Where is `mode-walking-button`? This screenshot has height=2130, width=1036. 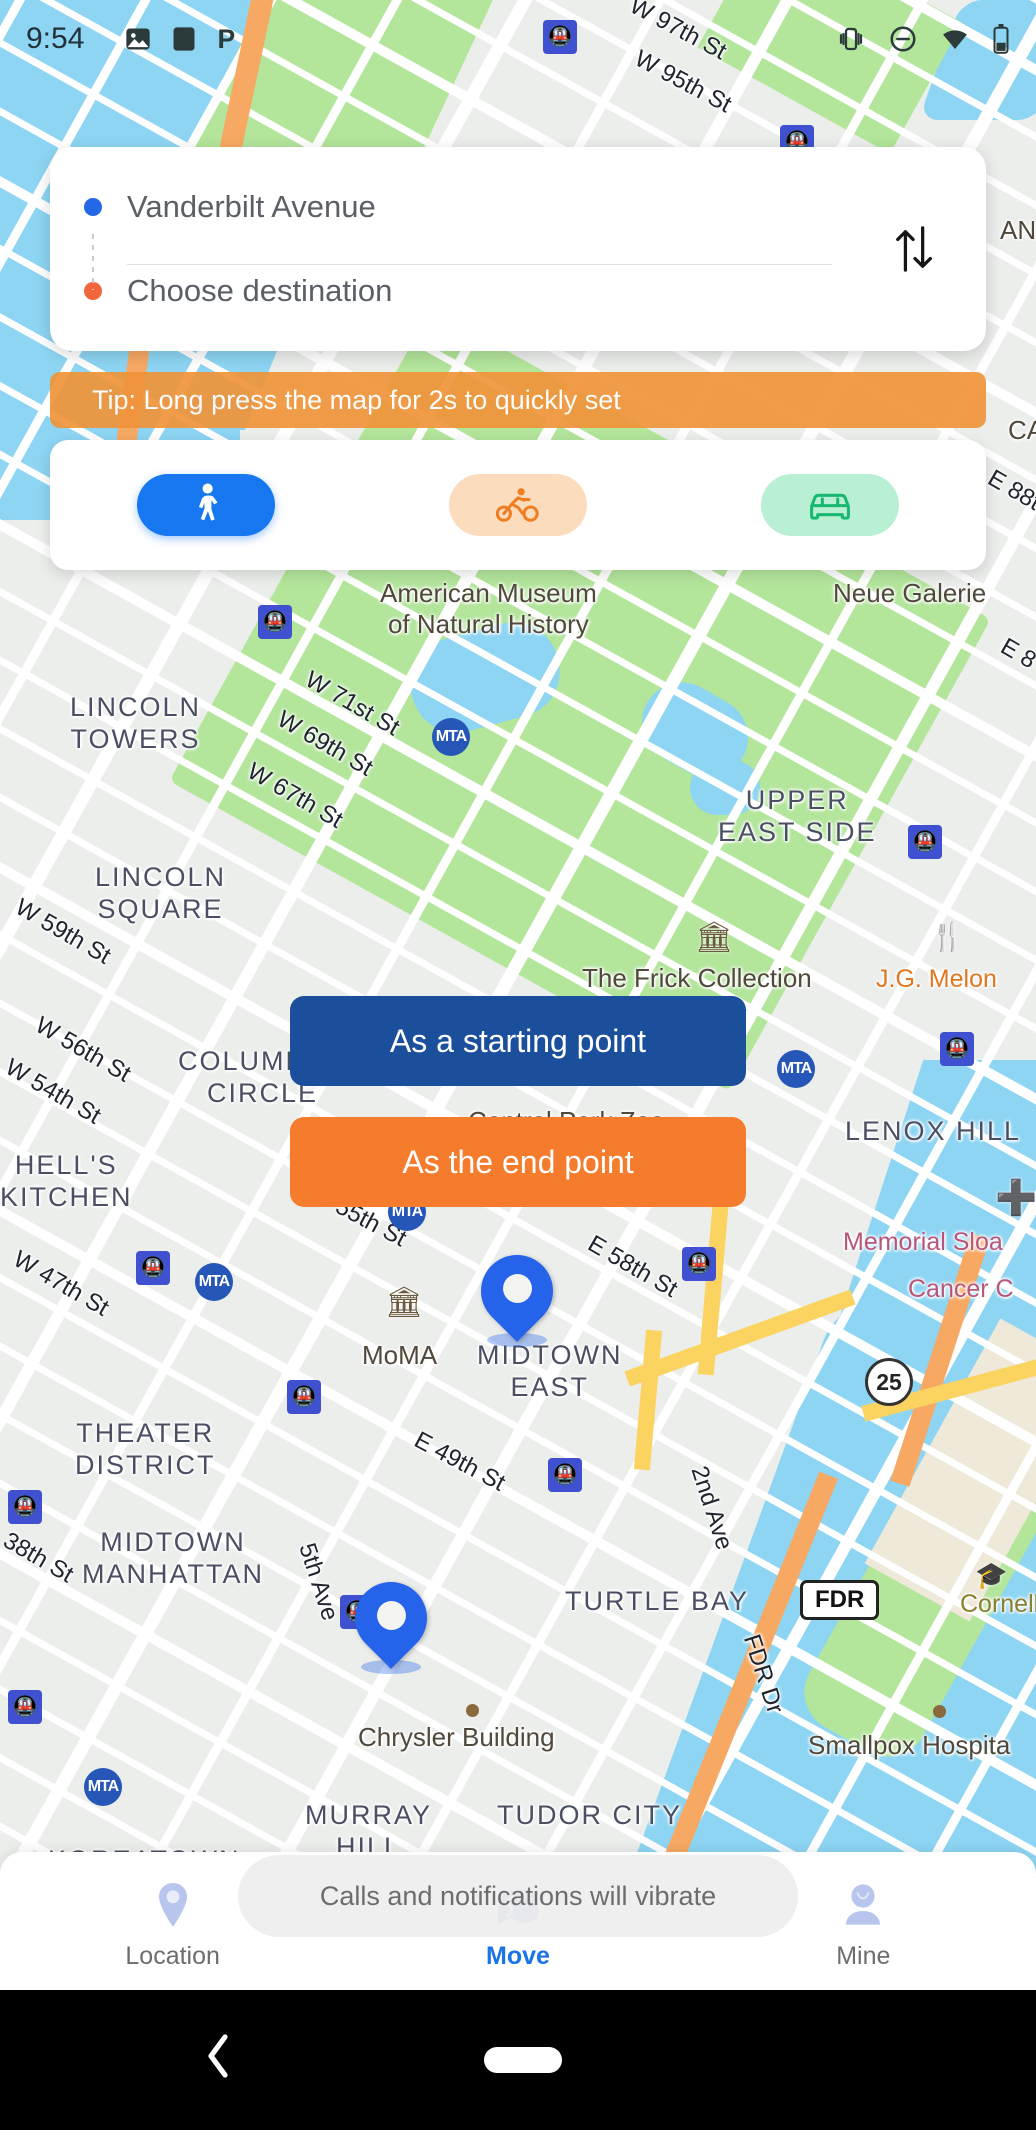 mode-walking-button is located at coordinates (206, 505).